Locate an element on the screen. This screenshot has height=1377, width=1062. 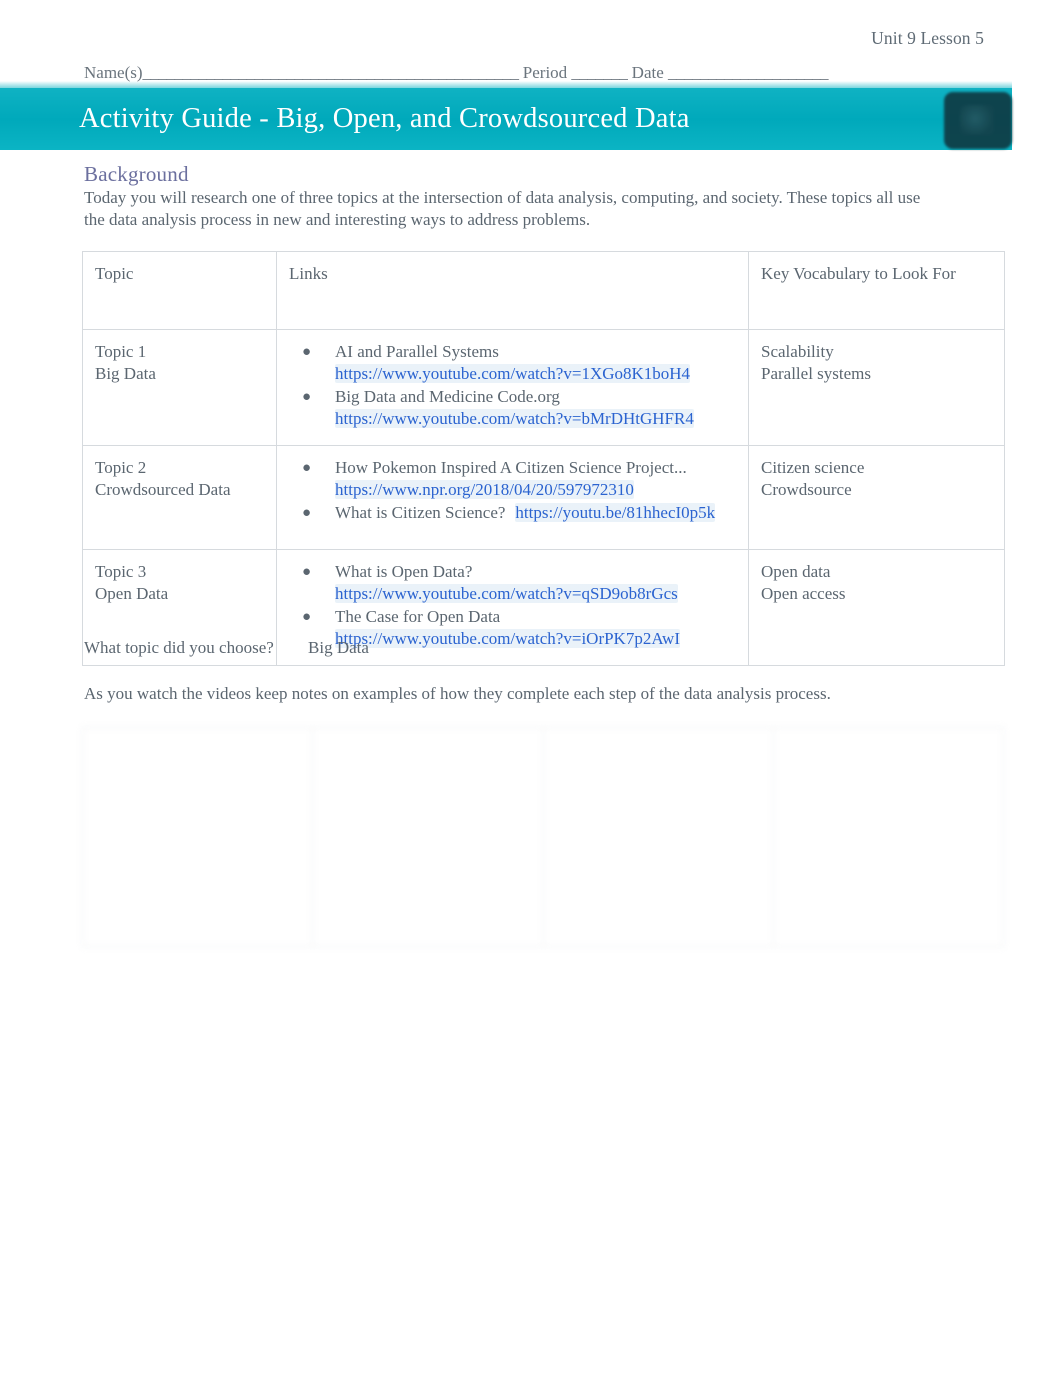
header-cell-topic: Topic is located at coordinates (179, 290).